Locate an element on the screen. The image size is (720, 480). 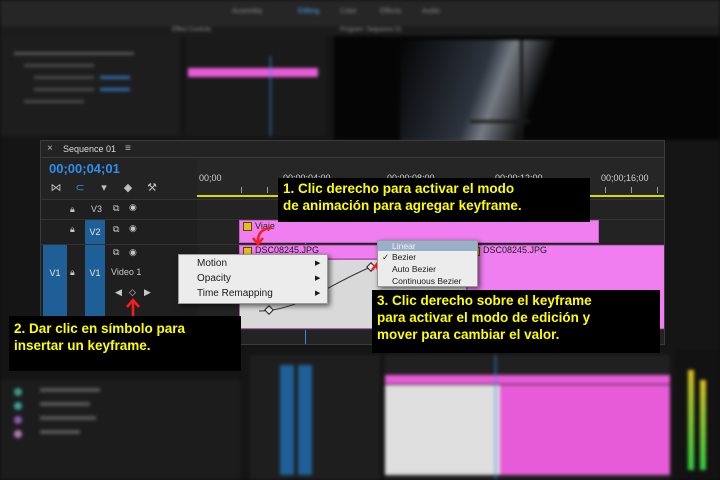
menu-item-bezier: Bezier is located at coordinates (404, 257).